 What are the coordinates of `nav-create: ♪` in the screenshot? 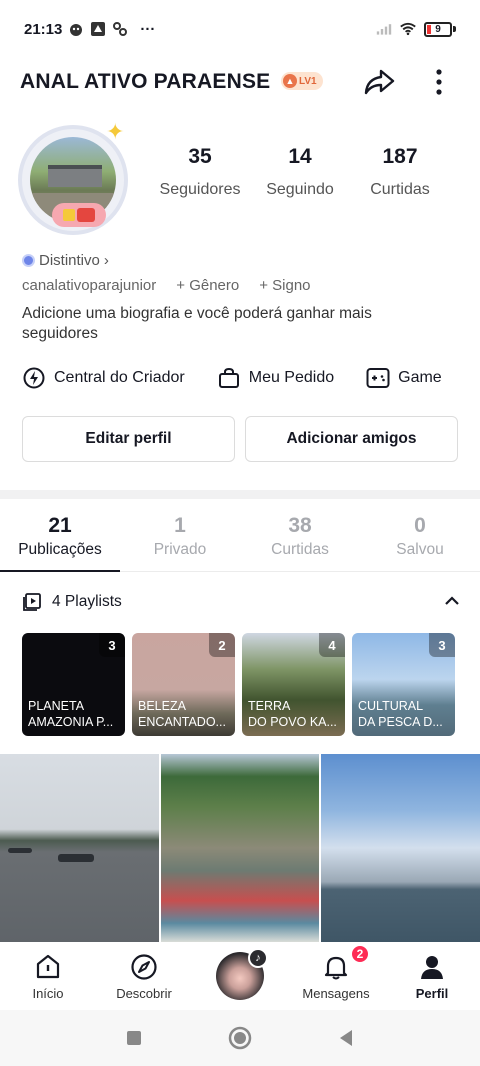 It's located at (240, 976).